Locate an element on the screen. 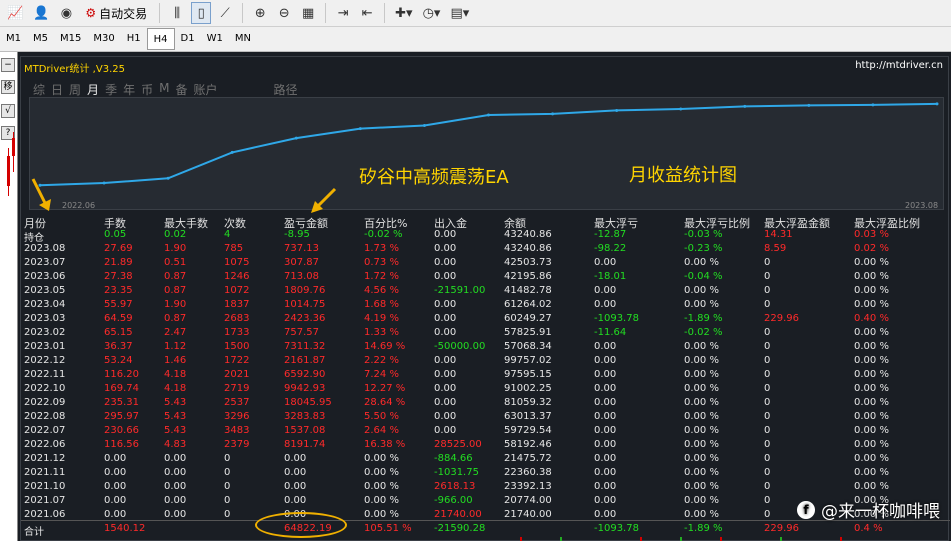 The image size is (951, 541). timeframe-m5: M5 is located at coordinates (40, 39).